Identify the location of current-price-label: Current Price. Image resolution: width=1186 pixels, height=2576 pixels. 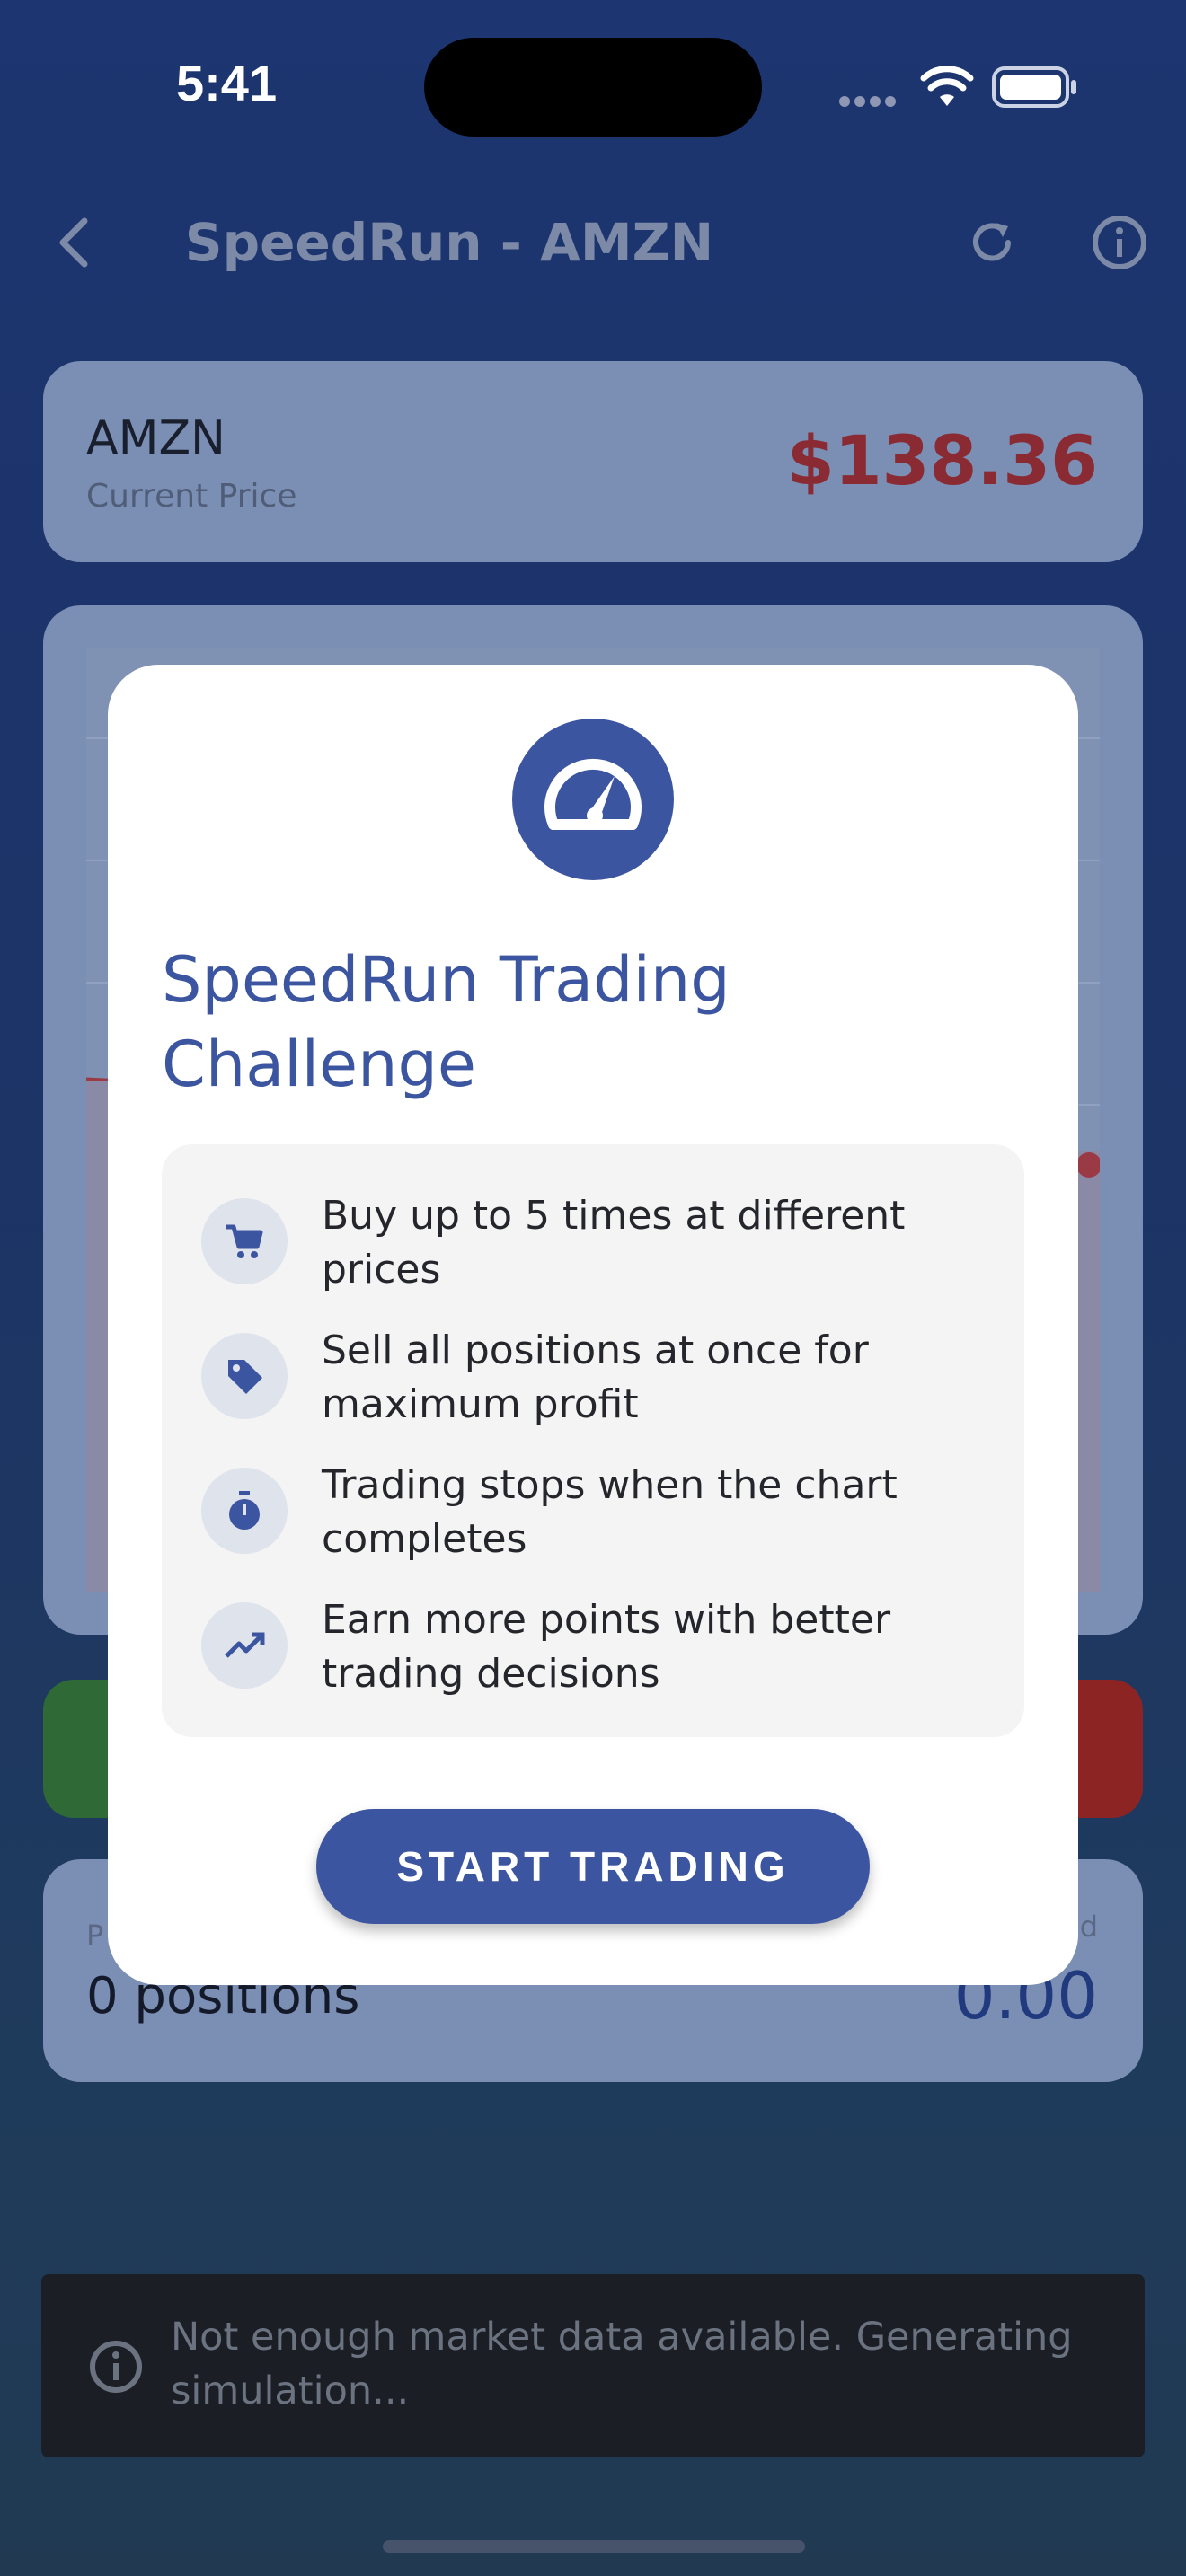
(191, 496).